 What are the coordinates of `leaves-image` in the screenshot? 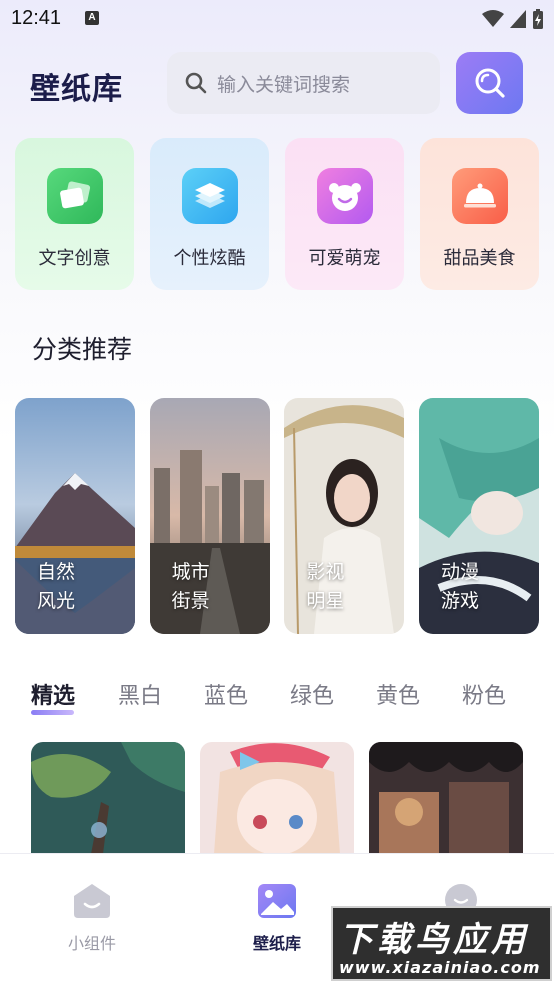 It's located at (108, 798).